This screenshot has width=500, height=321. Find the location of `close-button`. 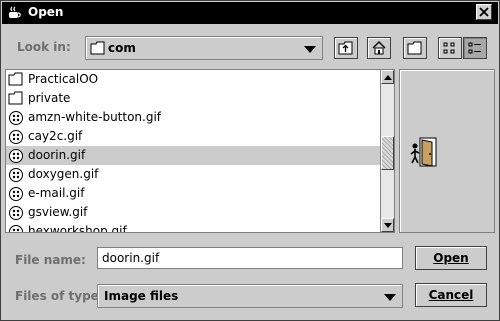

close-button is located at coordinates (484, 12).